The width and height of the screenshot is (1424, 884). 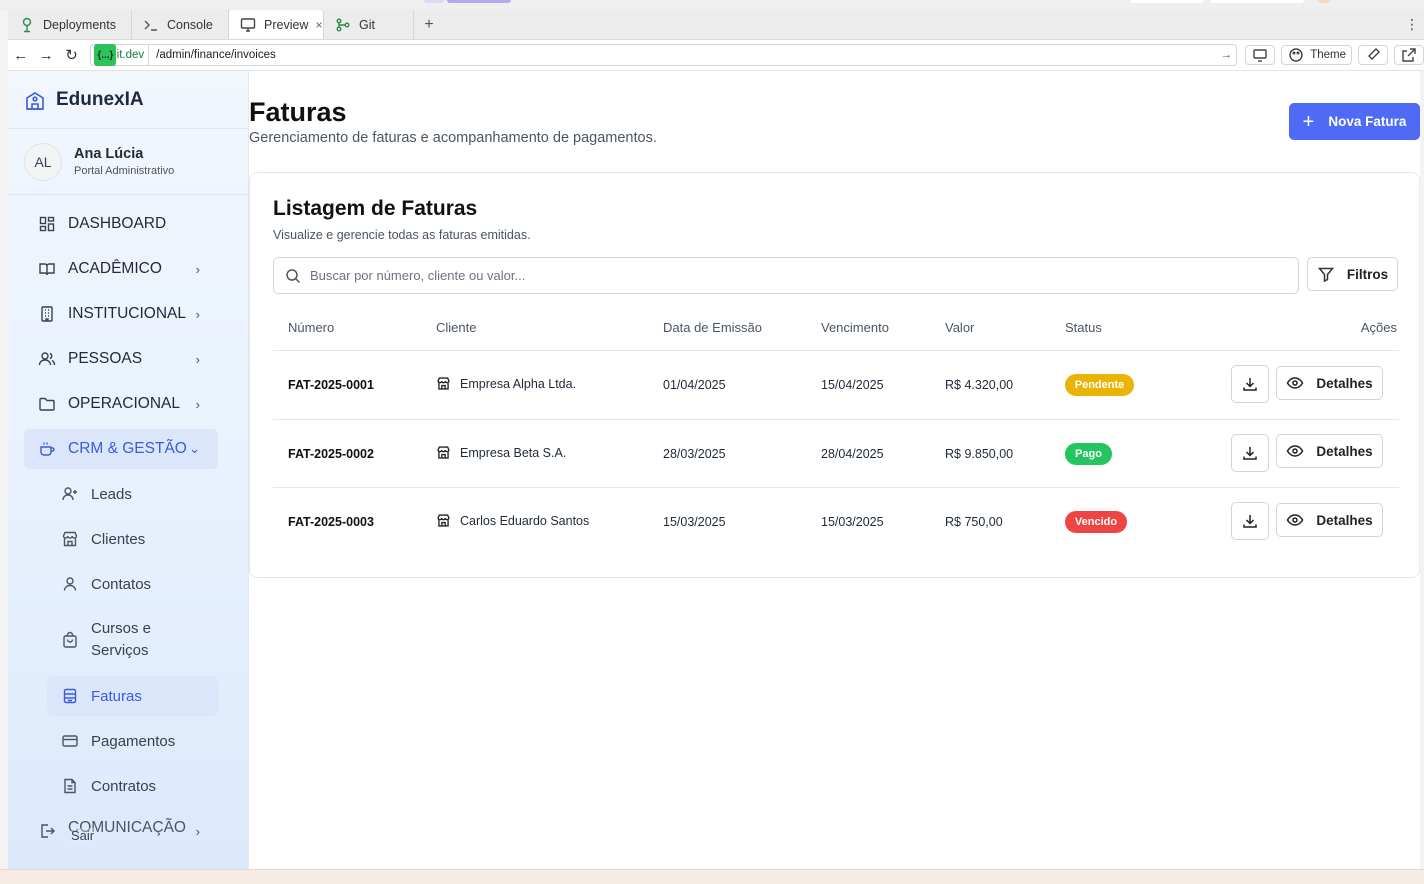 What do you see at coordinates (248, 25) in the screenshot?
I see `preview-icon` at bounding box center [248, 25].